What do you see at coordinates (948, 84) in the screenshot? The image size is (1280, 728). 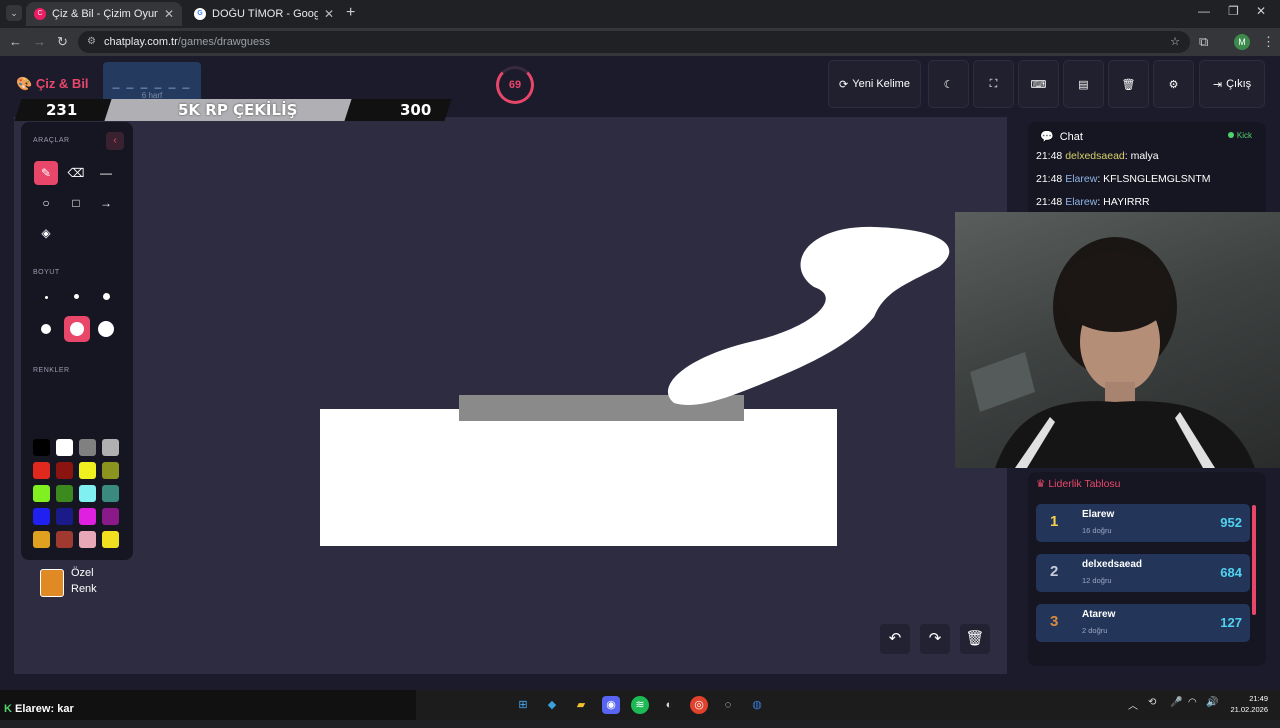 I see `dark-mode-button: ☾` at bounding box center [948, 84].